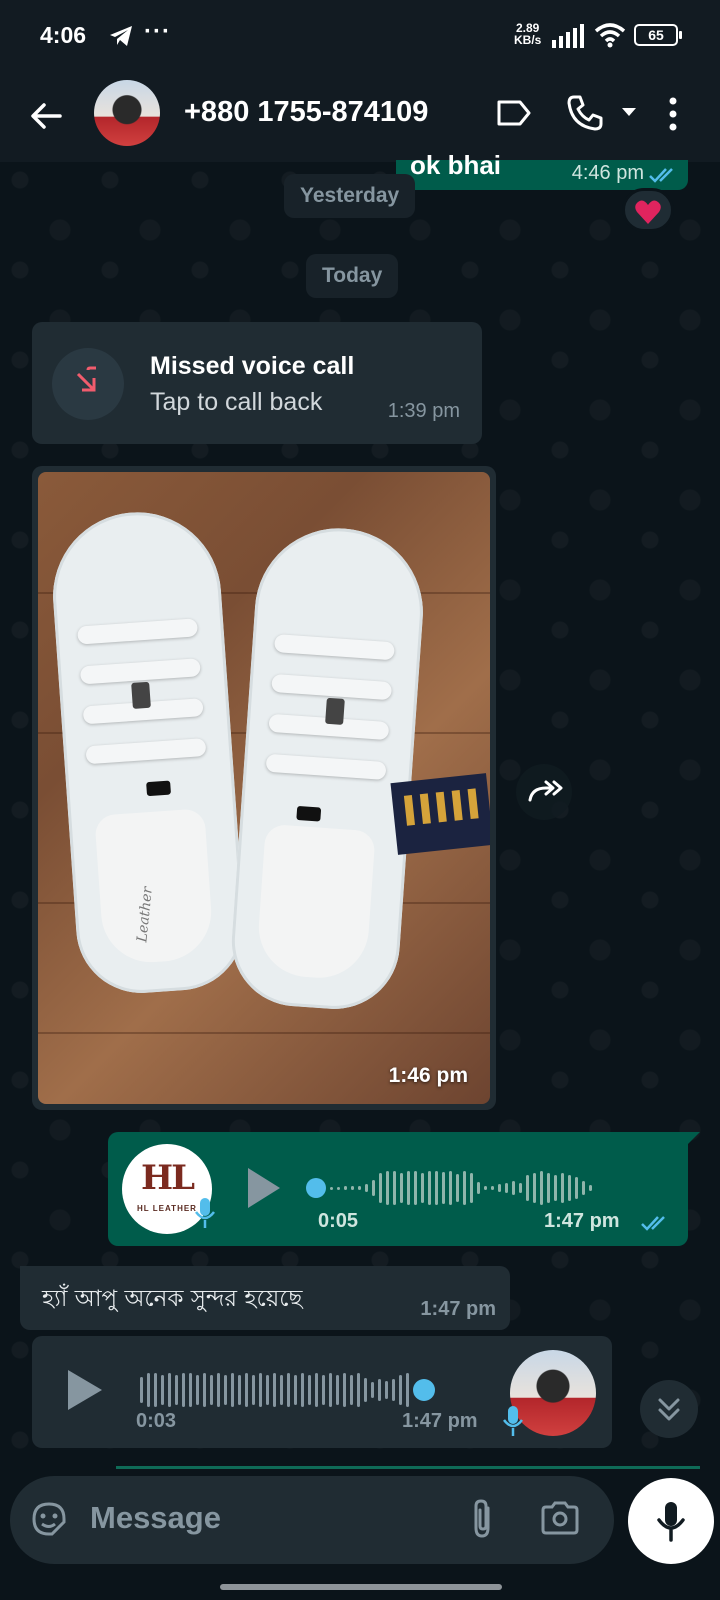  I want to click on outgoing-voice-message: HL HL LEATHER 0:05 1:47 pm, so click(404, 1189).